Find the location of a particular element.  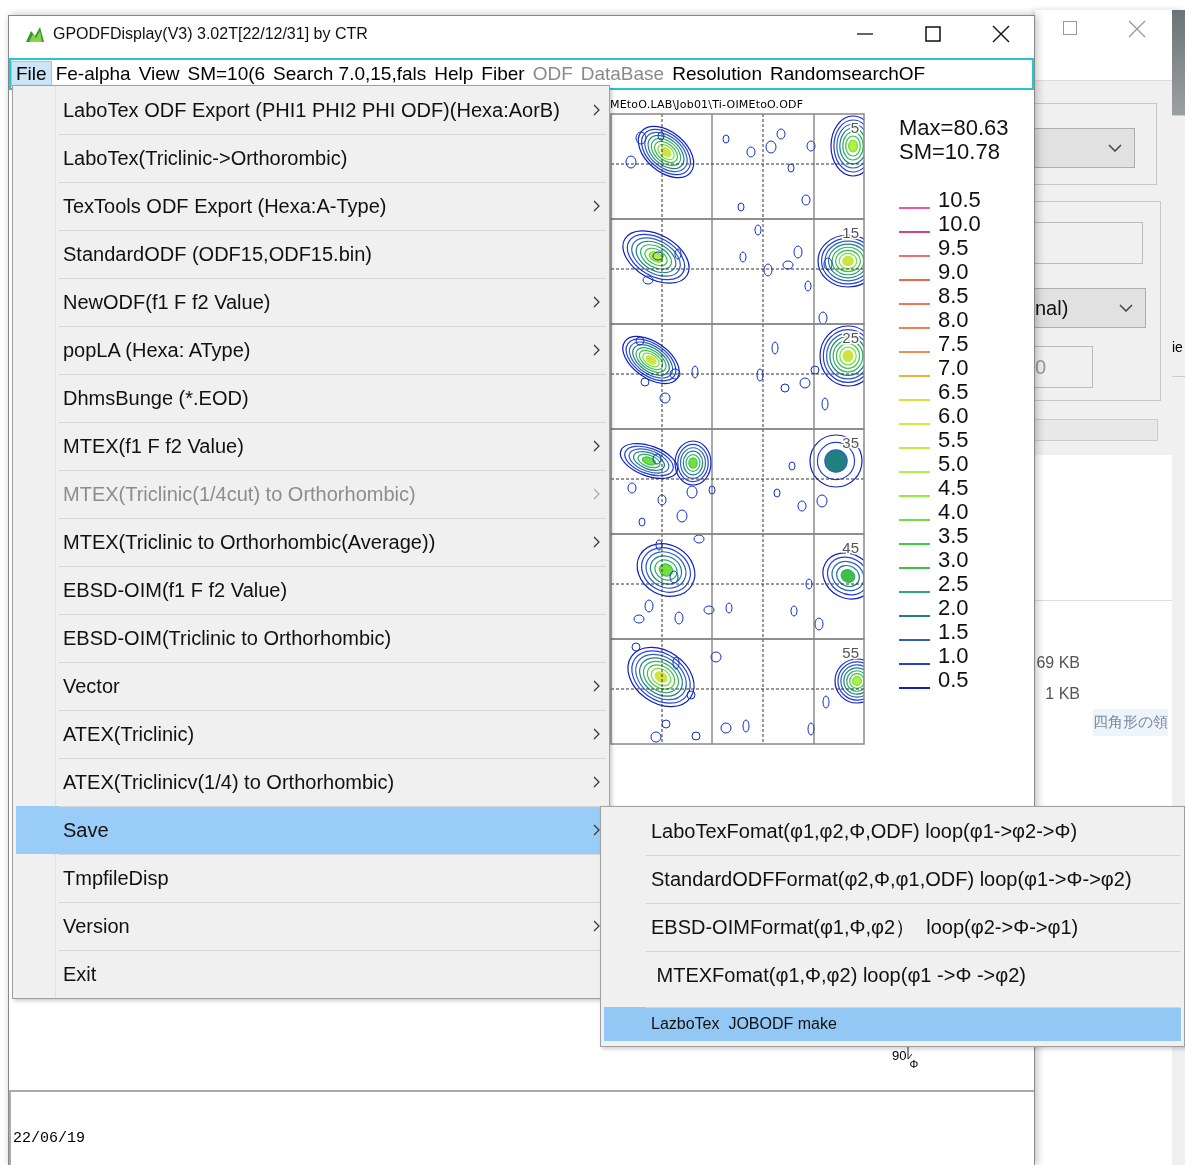

close-icon is located at coordinates (1001, 34).